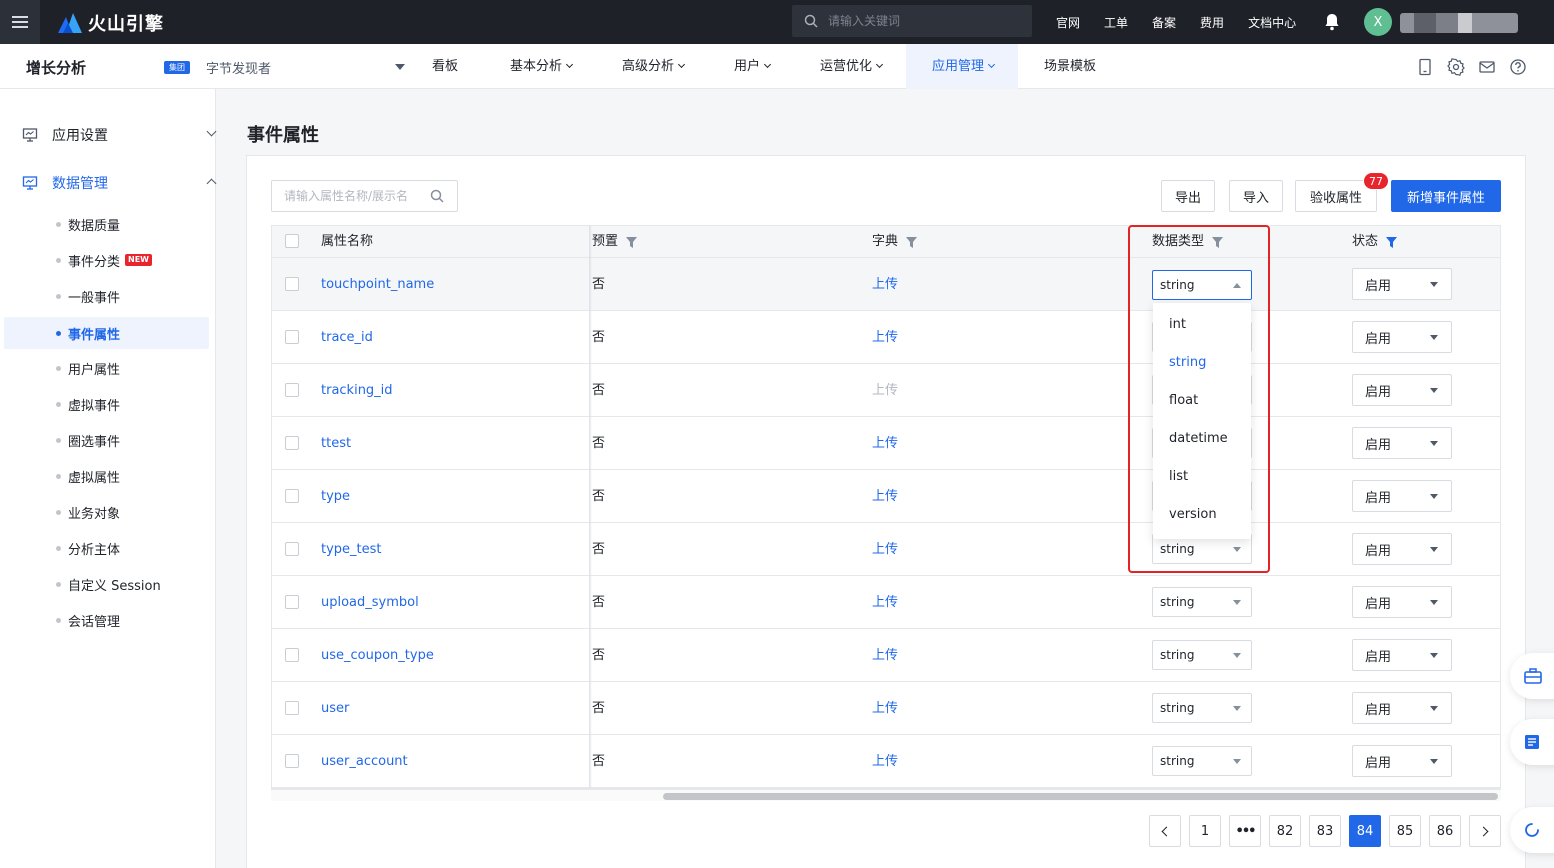 This screenshot has width=1554, height=868. What do you see at coordinates (335, 708) in the screenshot?
I see `property-name-link: user` at bounding box center [335, 708].